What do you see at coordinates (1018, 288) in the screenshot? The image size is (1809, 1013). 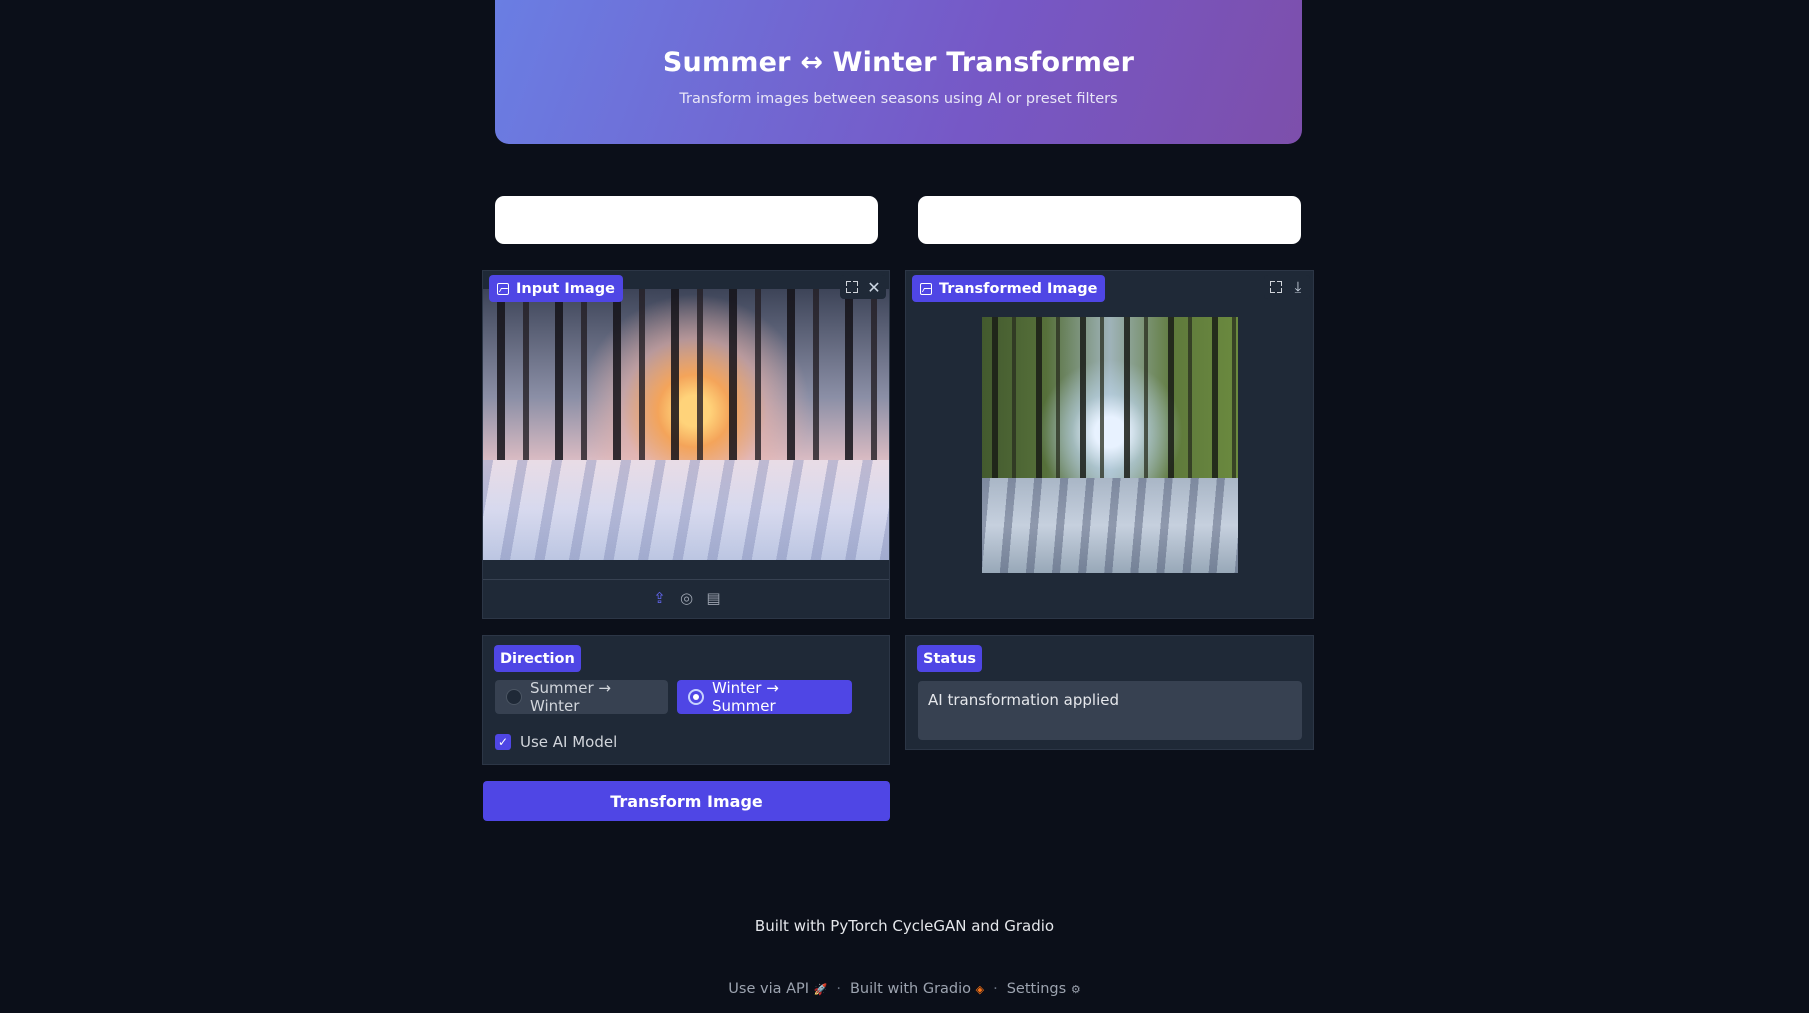 I see `output-image-label-text: Transformed Image` at bounding box center [1018, 288].